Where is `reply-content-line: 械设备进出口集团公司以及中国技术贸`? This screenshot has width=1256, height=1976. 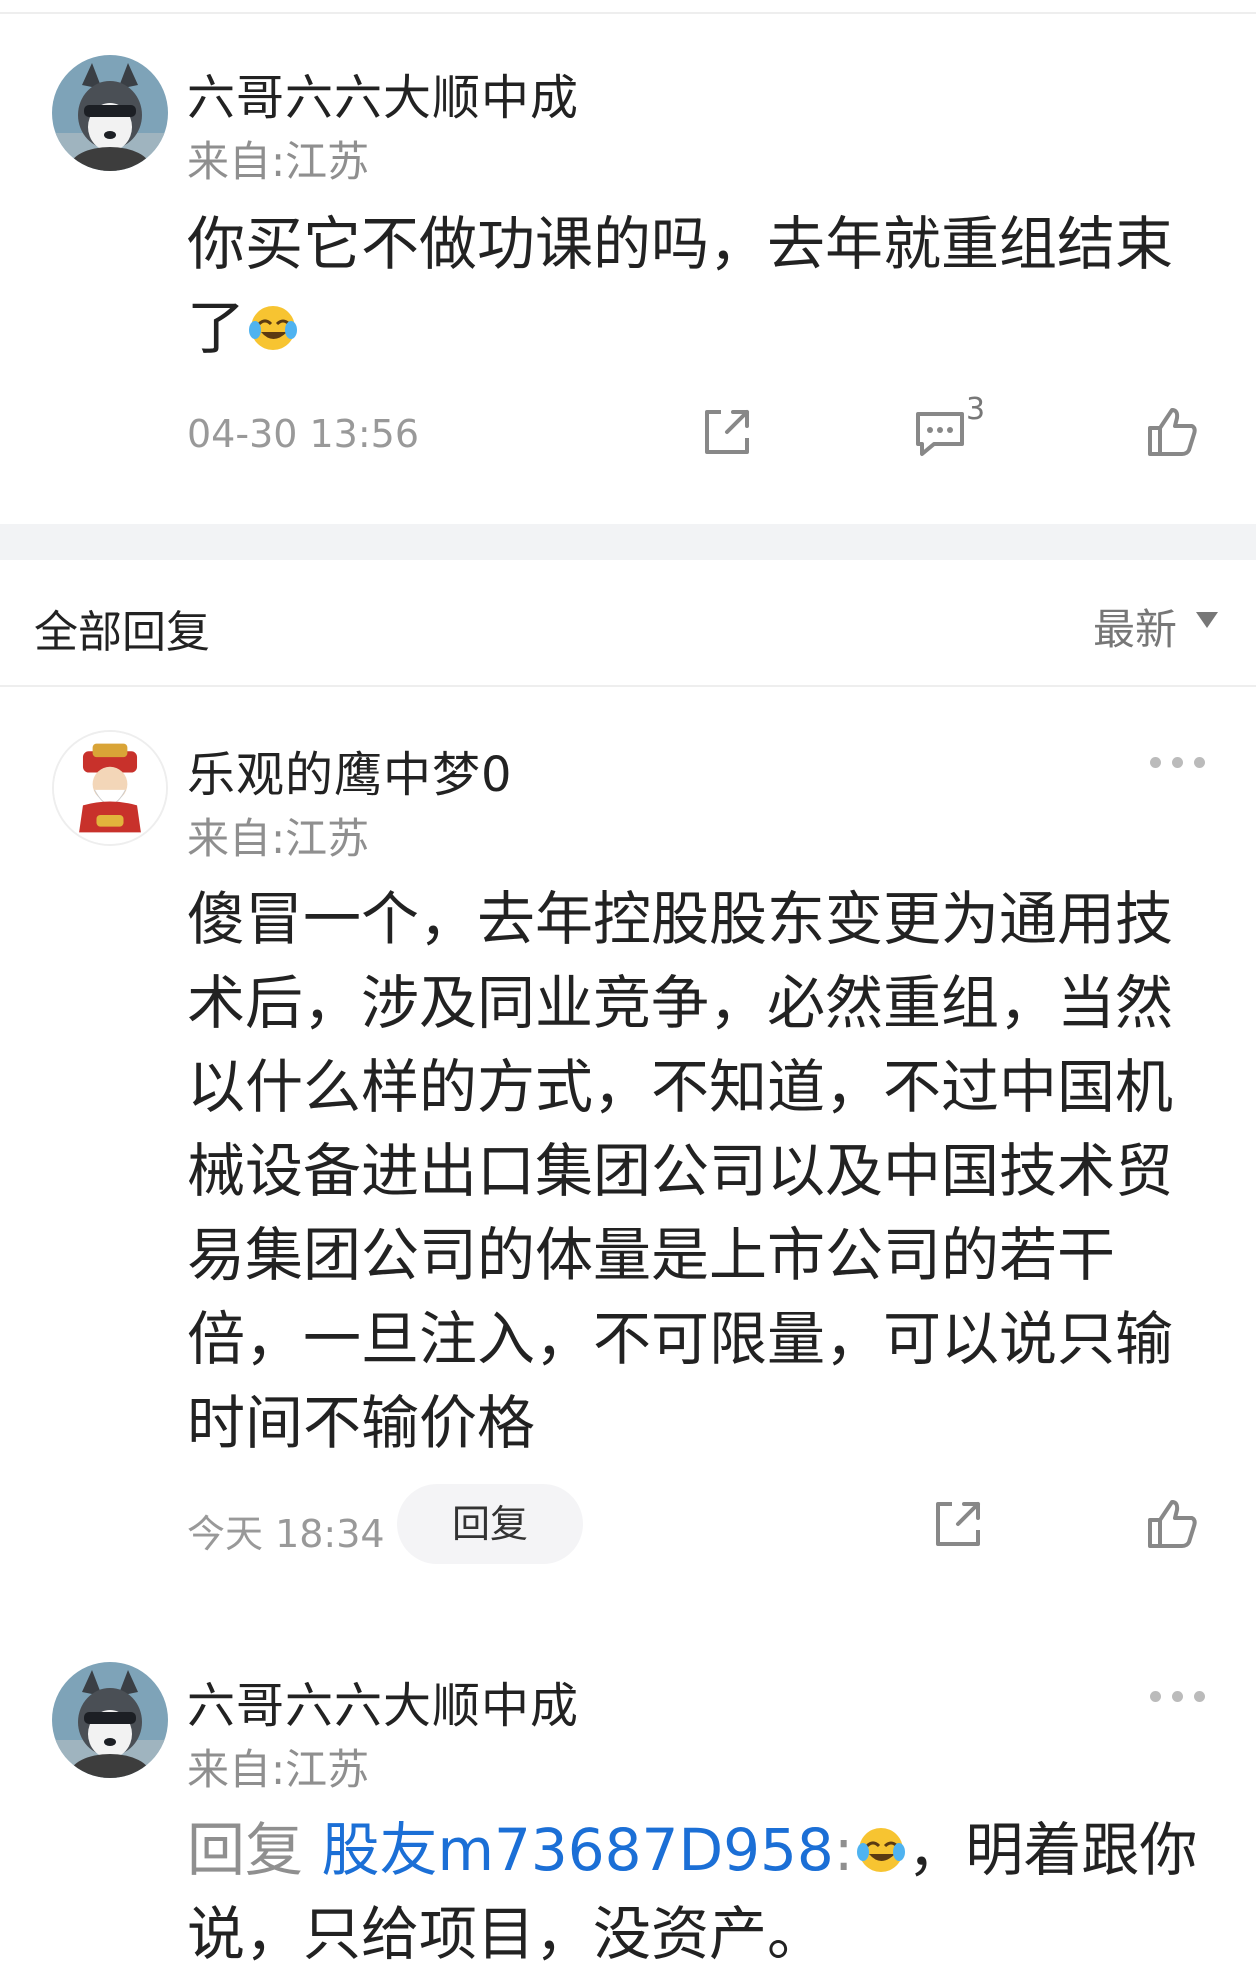
reply-content-line: 械设备进出口集团公司以及中国技术贸 is located at coordinates (680, 1171).